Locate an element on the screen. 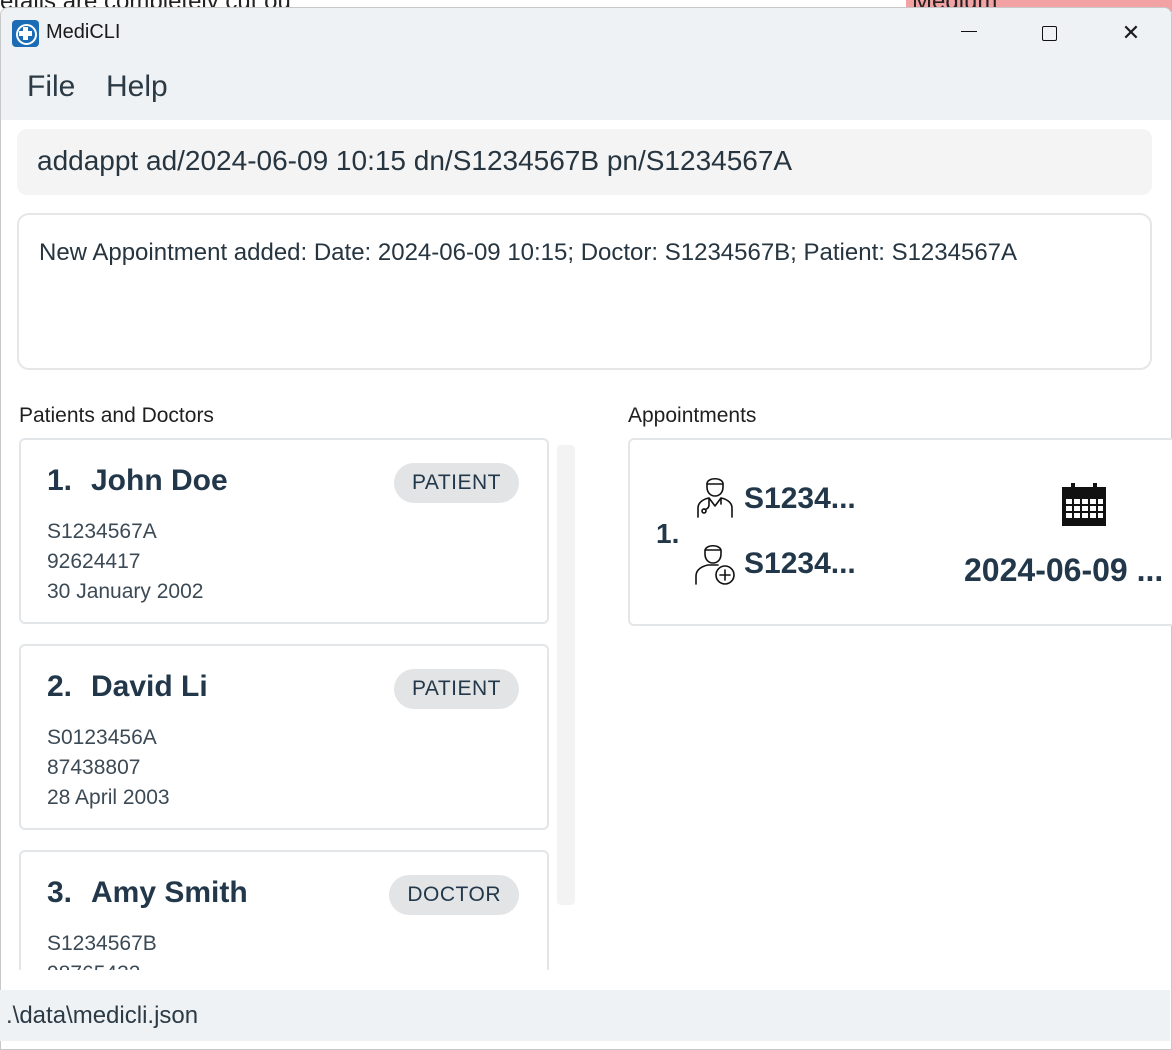 The height and width of the screenshot is (1050, 1172). appointments-panel-label: Appointments is located at coordinates (692, 415).